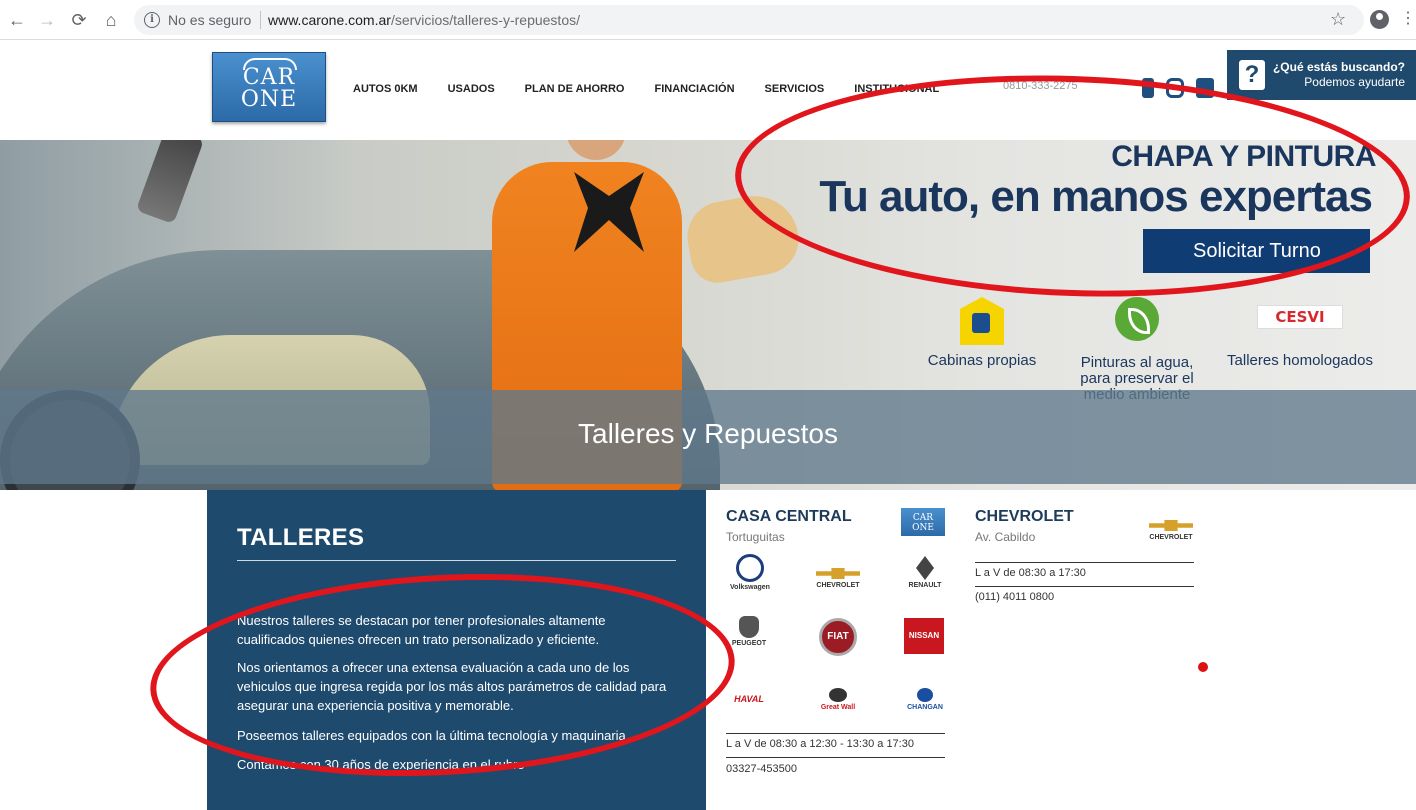  Describe the element at coordinates (789, 526) in the screenshot. I see `branch-casa-central: CASA CENTRAL Tortuguitas` at that location.